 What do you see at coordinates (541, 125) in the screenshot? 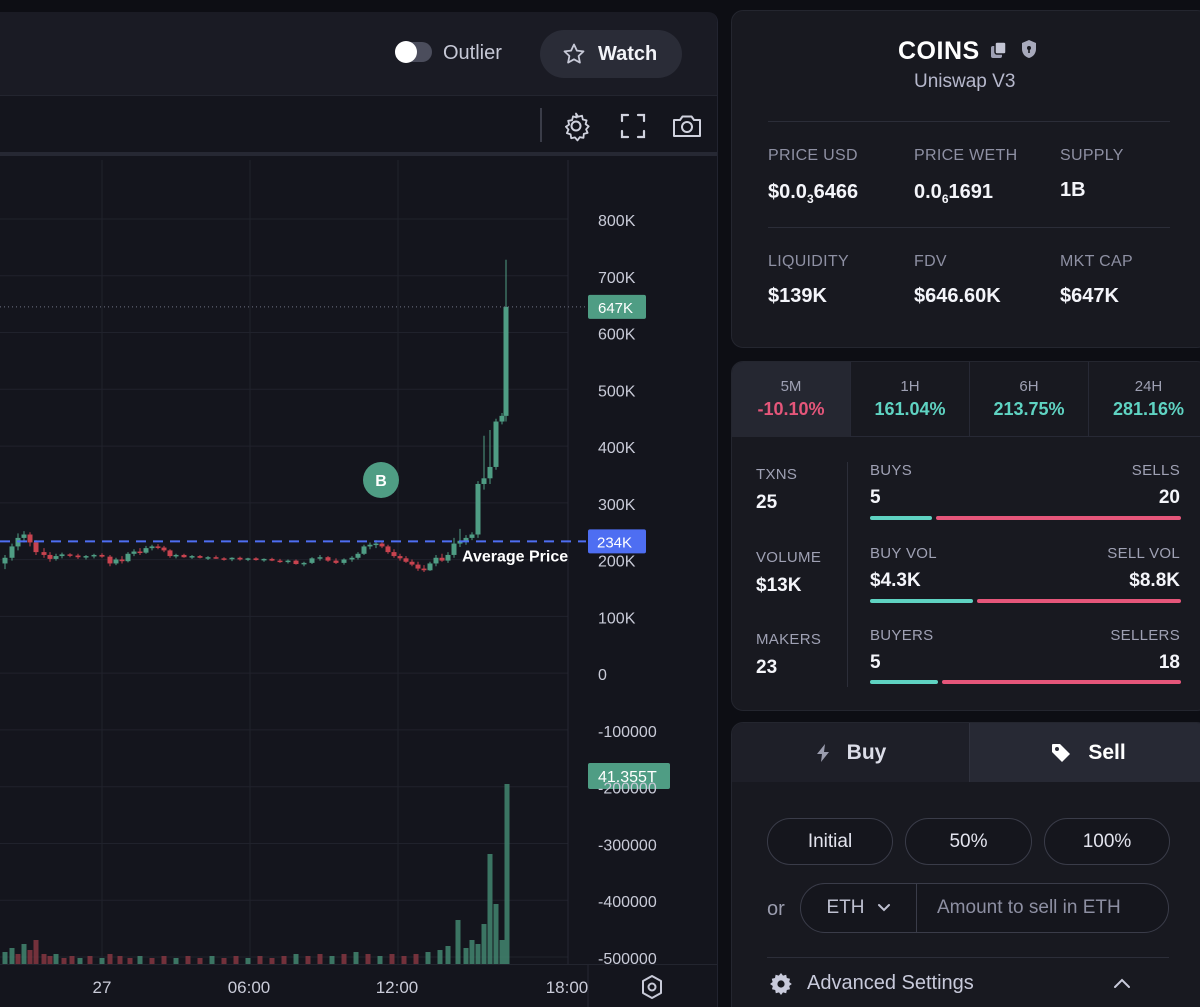
I see `toolbar-divider` at bounding box center [541, 125].